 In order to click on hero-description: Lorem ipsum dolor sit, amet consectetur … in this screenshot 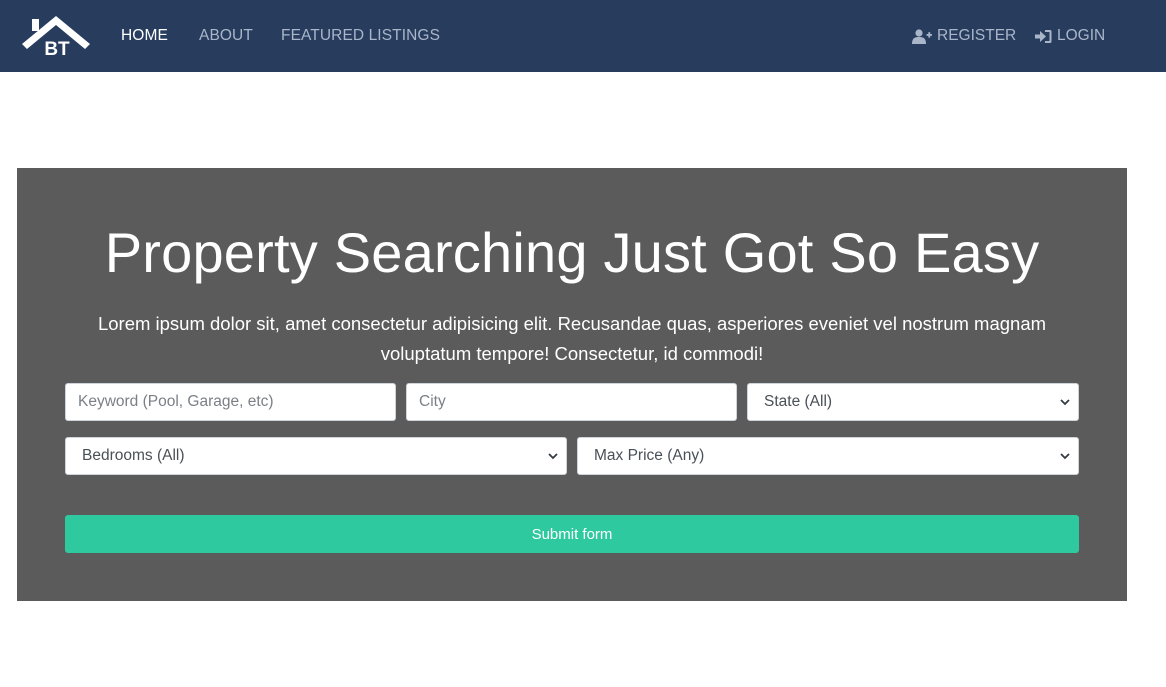, I will do `click(572, 338)`.